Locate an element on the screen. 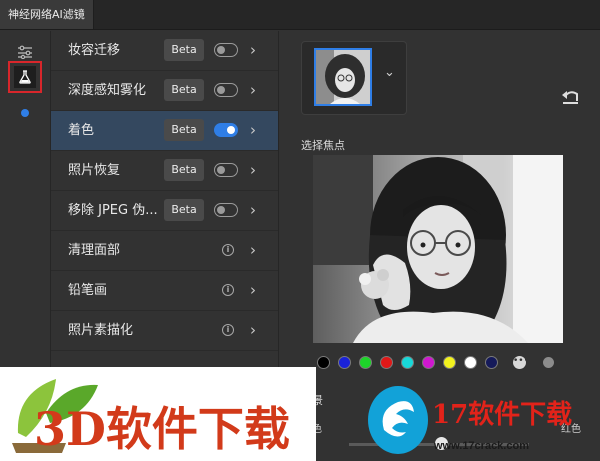 This screenshot has height=461, width=600. filter-row-clean-face: 清理面部 i › is located at coordinates (164, 251).